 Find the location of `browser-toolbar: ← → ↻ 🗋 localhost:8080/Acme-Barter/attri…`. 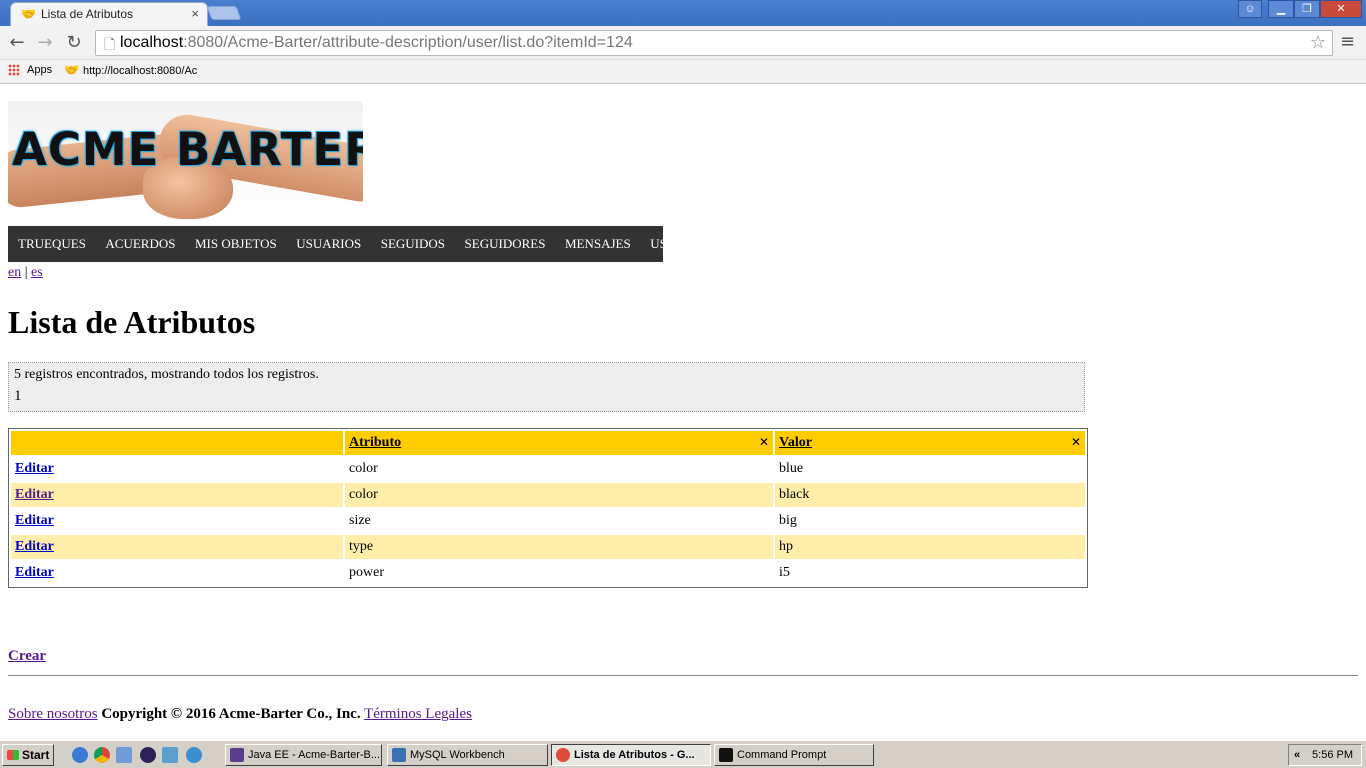

browser-toolbar: ← → ↻ 🗋 localhost:8080/Acme-Barter/attri… is located at coordinates (683, 43).